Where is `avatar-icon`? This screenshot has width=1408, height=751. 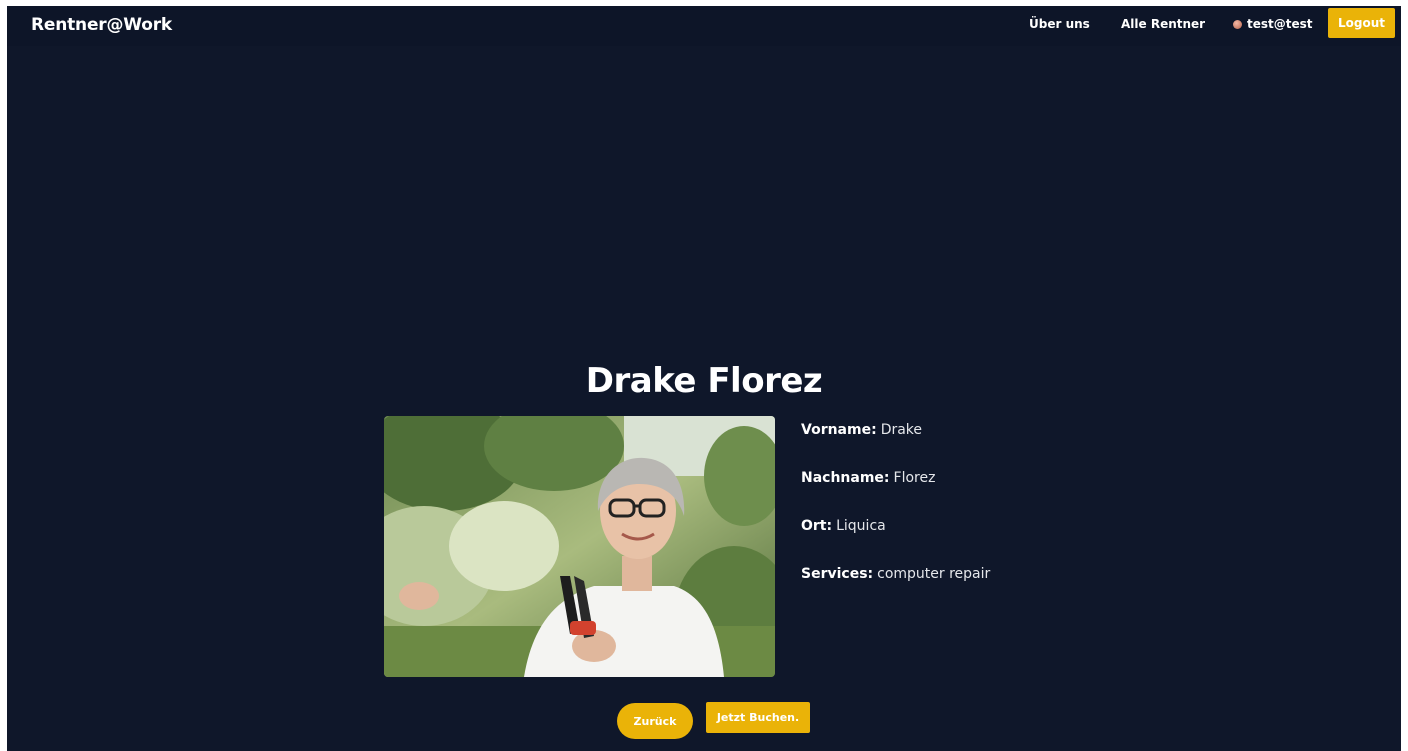
avatar-icon is located at coordinates (1237, 24).